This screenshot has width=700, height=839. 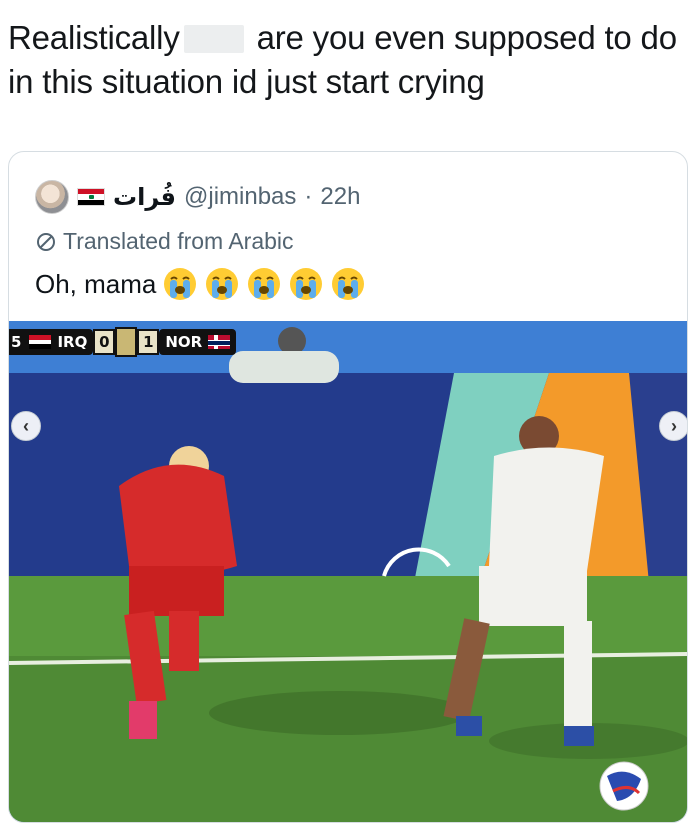 I want to click on home-team-block: IRQ, so click(x=58, y=342).